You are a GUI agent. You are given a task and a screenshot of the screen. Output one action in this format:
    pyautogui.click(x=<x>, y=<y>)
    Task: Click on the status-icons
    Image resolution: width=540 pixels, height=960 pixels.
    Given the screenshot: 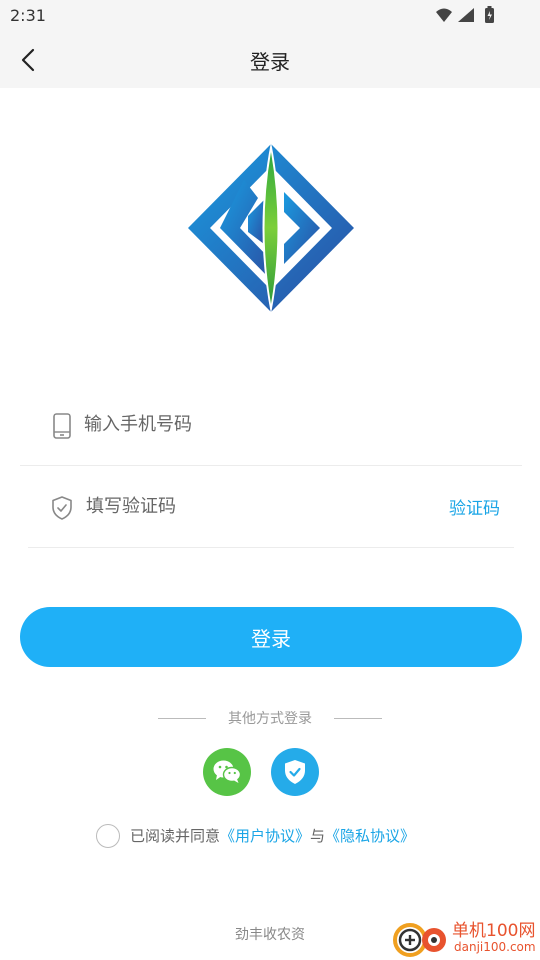 What is the action you would take?
    pyautogui.click(x=470, y=16)
    